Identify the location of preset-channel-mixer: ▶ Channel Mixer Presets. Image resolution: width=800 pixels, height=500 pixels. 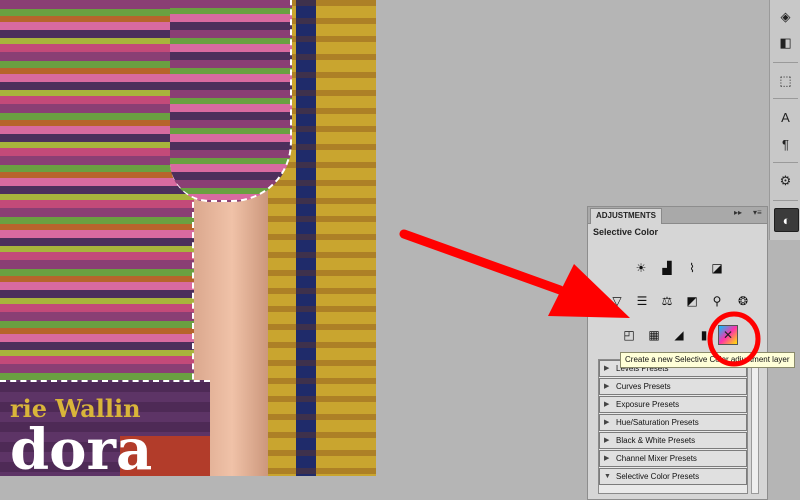
(673, 458).